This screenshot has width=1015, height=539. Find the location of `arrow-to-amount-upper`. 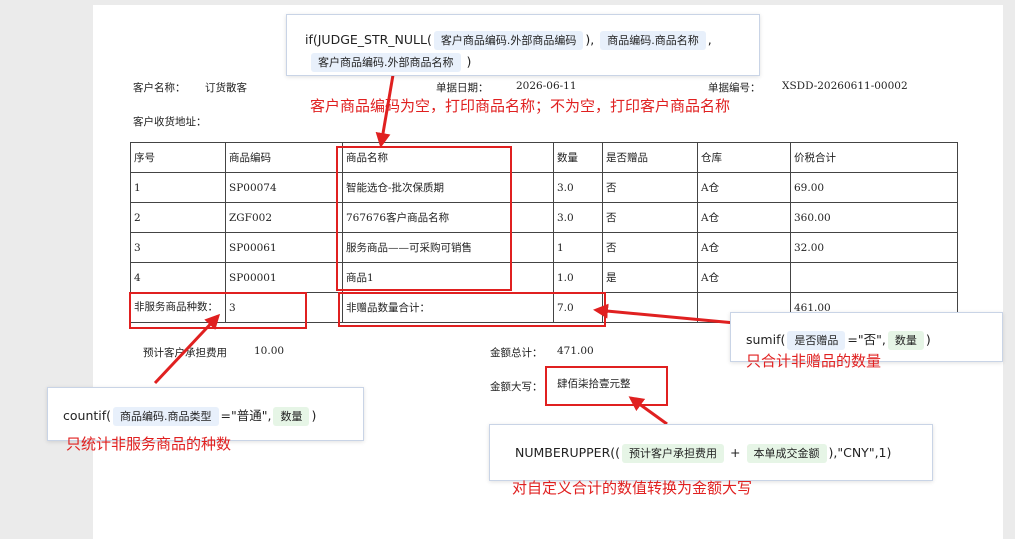

arrow-to-amount-upper is located at coordinates (648, 411).